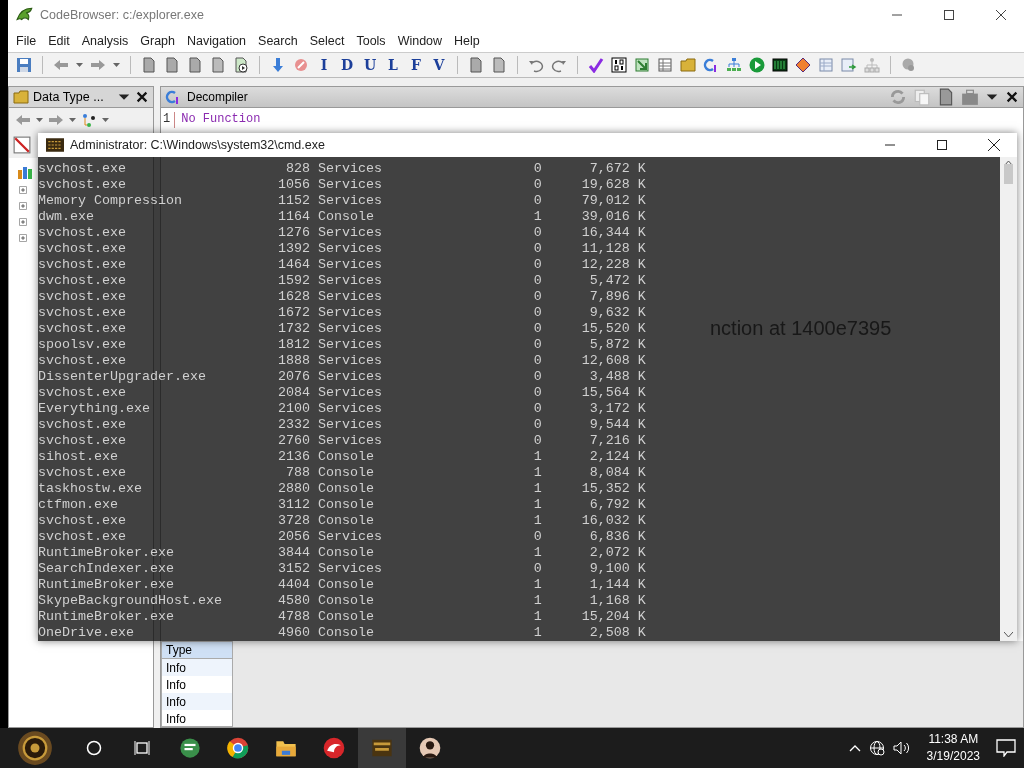  Describe the element at coordinates (26, 41) in the screenshot. I see `menu-item: File` at that location.